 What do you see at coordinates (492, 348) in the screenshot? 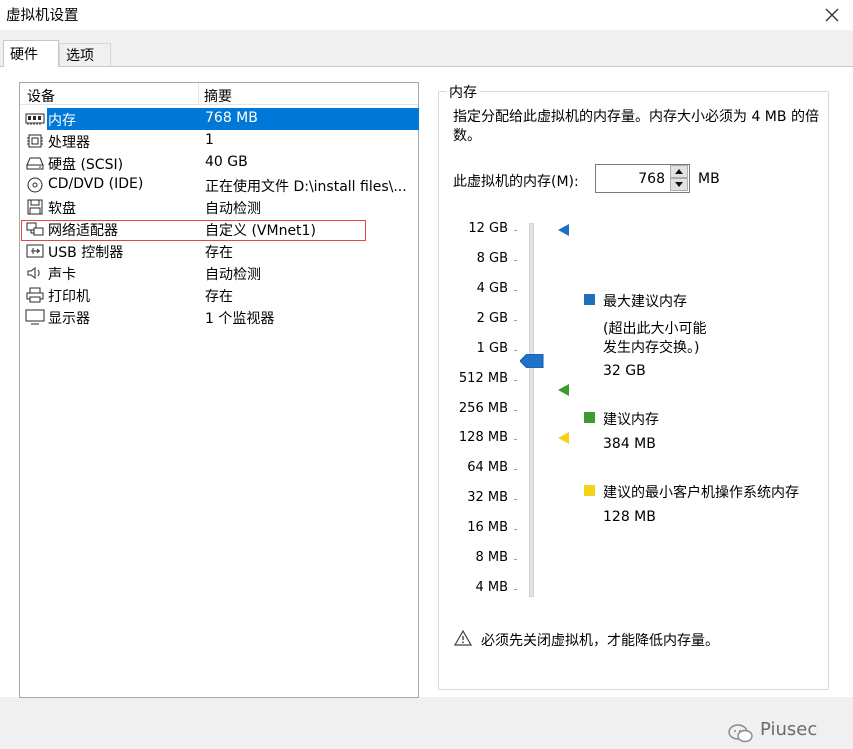
I see `scale-tick-label: 1 GB` at bounding box center [492, 348].